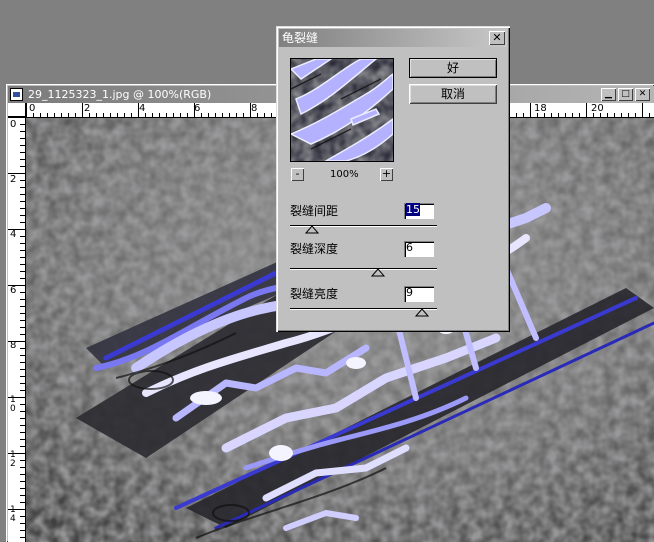 This screenshot has height=542, width=654. Describe the element at coordinates (13, 345) in the screenshot. I see `ruler-left-label: 8` at that location.